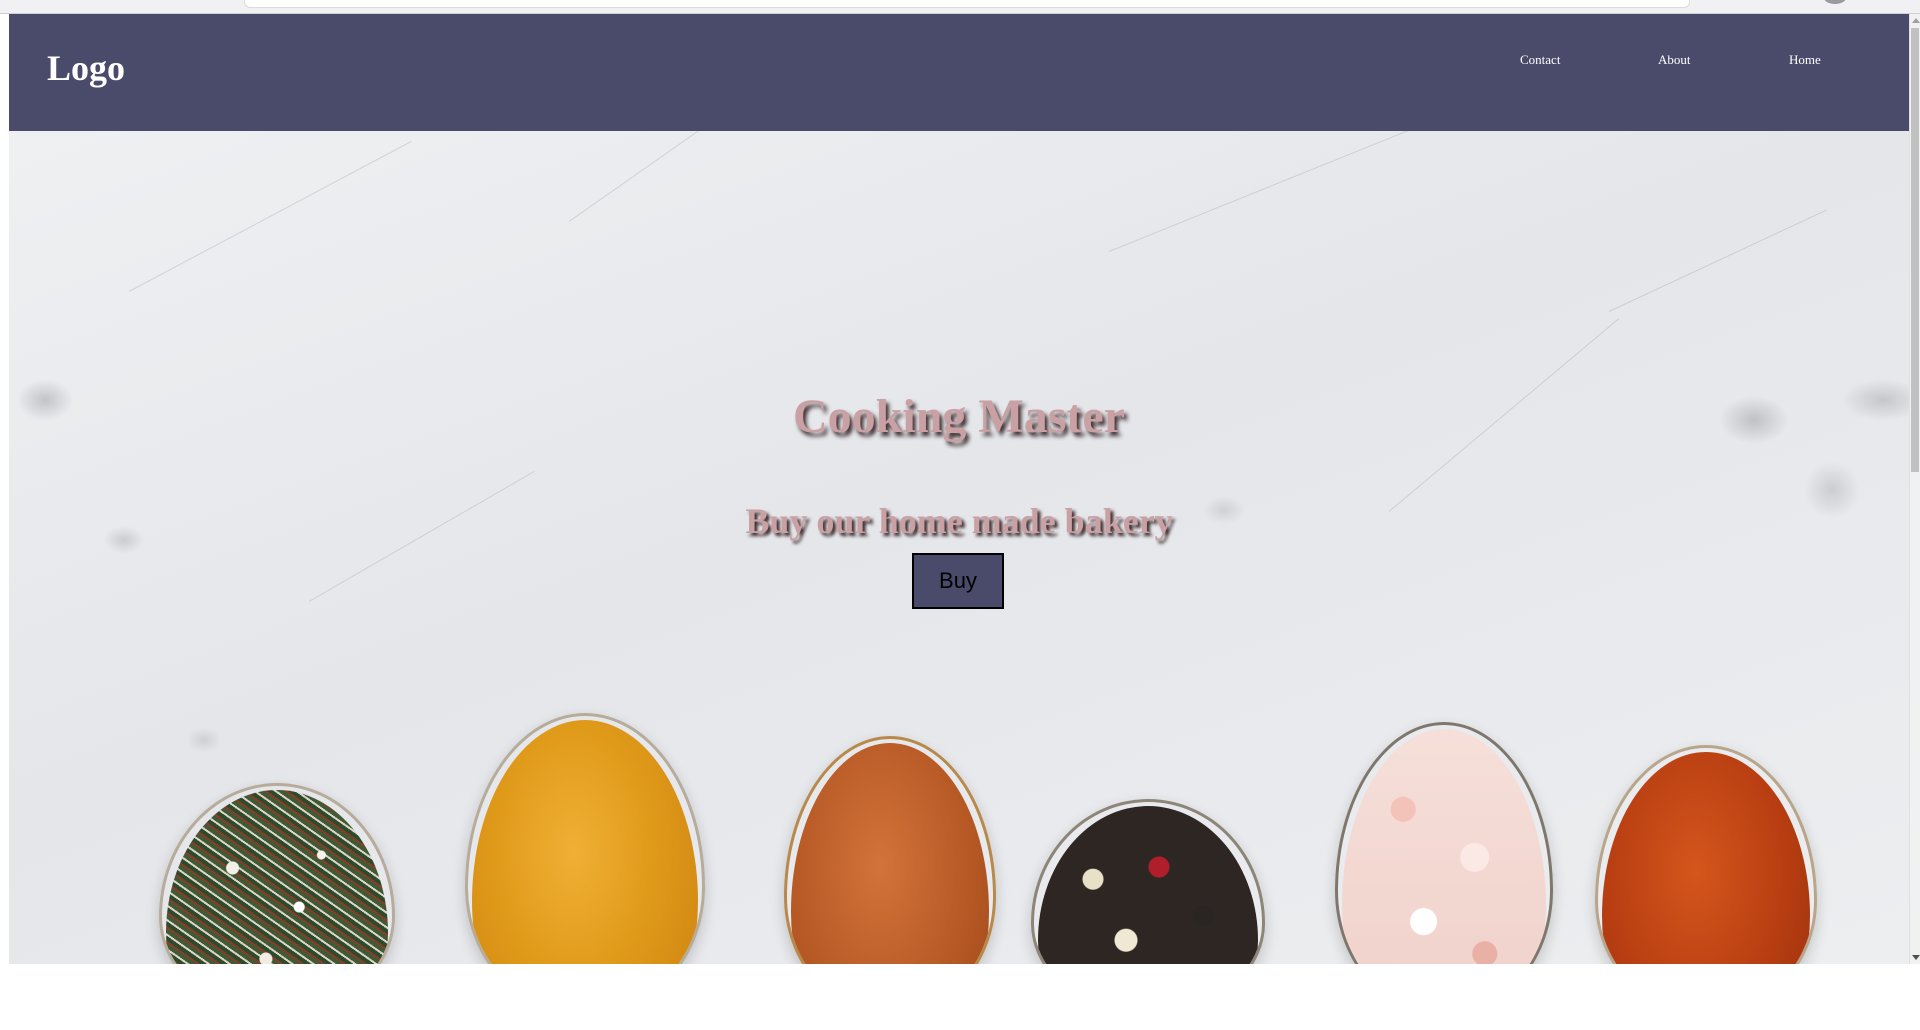 The height and width of the screenshot is (1030, 1920). What do you see at coordinates (890, 850) in the screenshot?
I see `spoon-spice-image` at bounding box center [890, 850].